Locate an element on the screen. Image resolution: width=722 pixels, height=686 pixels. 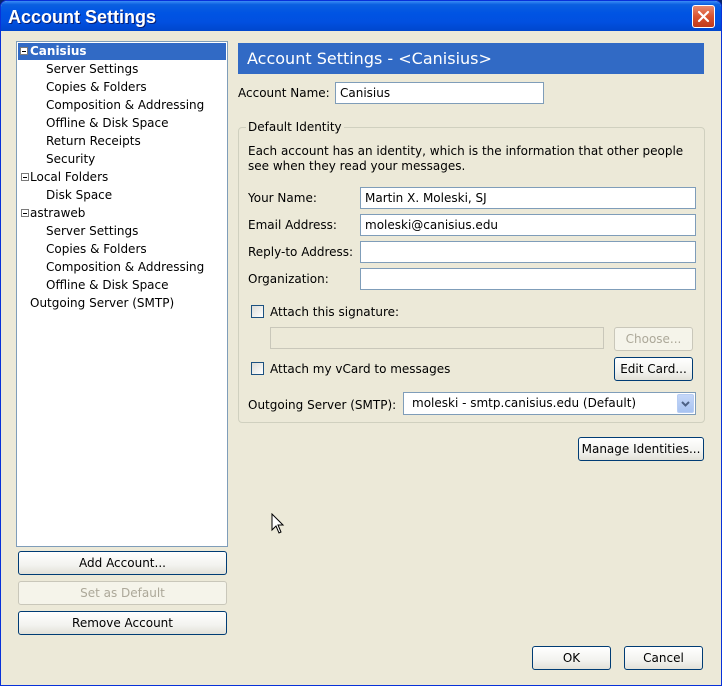
reply-to-label: Reply-to Address: is located at coordinates (301, 252).